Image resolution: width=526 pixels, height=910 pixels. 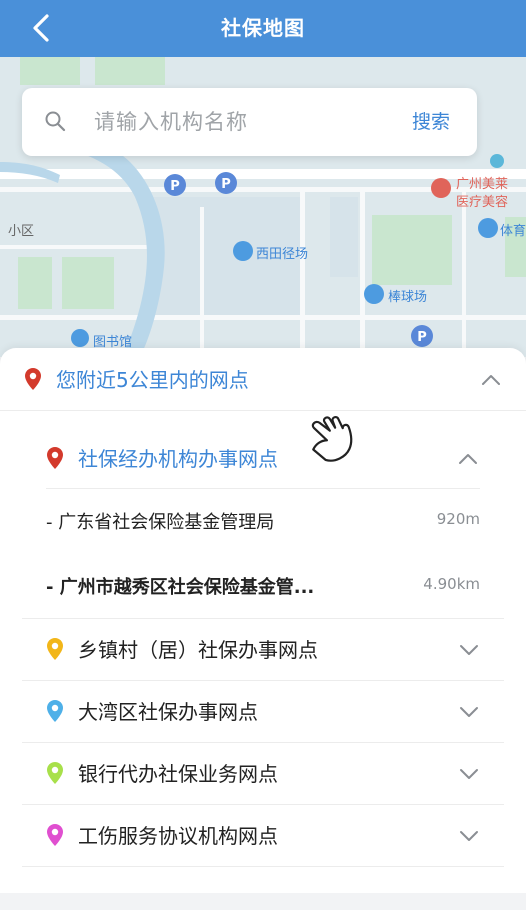 I want to click on group-label: 乡镇村（居）社保办事网点, so click(x=198, y=650).